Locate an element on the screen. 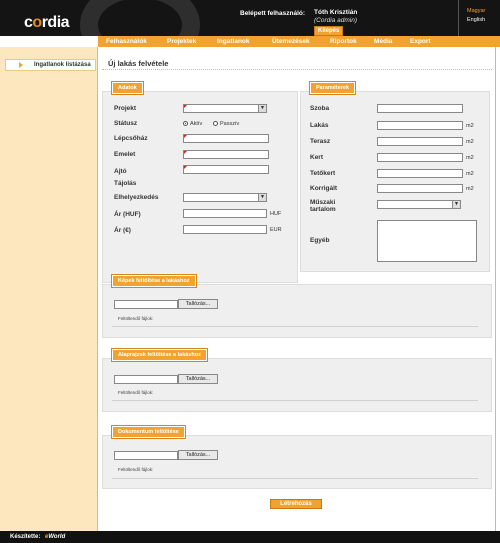 The width and height of the screenshot is (500, 543). flat-area-label: Lakás is located at coordinates (319, 125).